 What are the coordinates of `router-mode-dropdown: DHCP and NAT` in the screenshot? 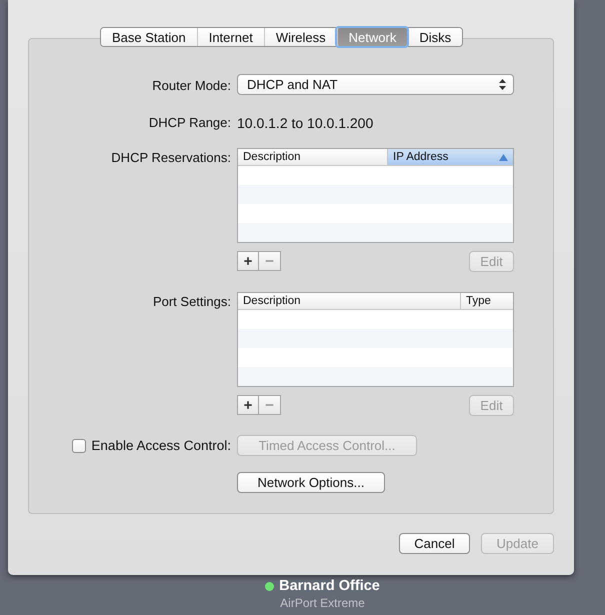 It's located at (375, 84).